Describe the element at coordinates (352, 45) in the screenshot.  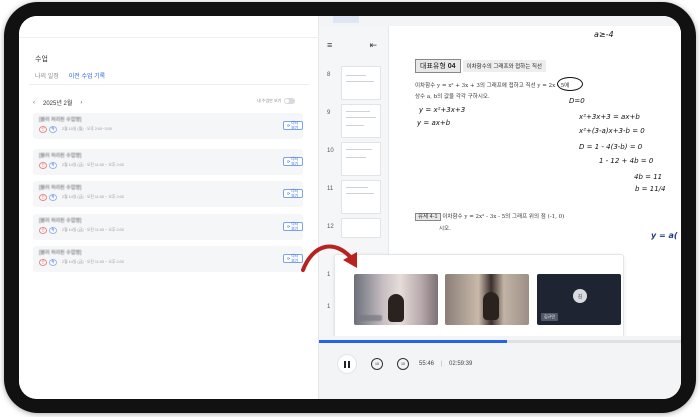
I see `thumb-toolbar: ≡ ⇤` at that location.